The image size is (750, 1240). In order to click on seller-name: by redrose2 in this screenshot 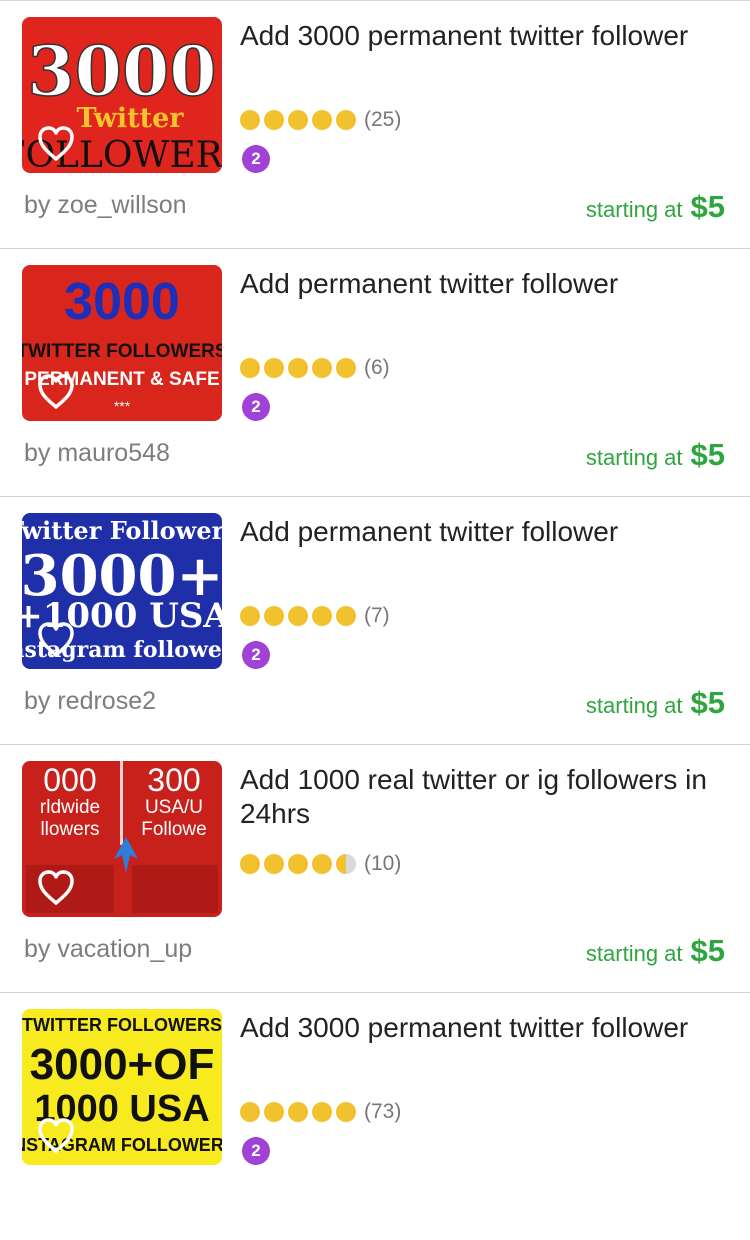, I will do `click(90, 701)`.